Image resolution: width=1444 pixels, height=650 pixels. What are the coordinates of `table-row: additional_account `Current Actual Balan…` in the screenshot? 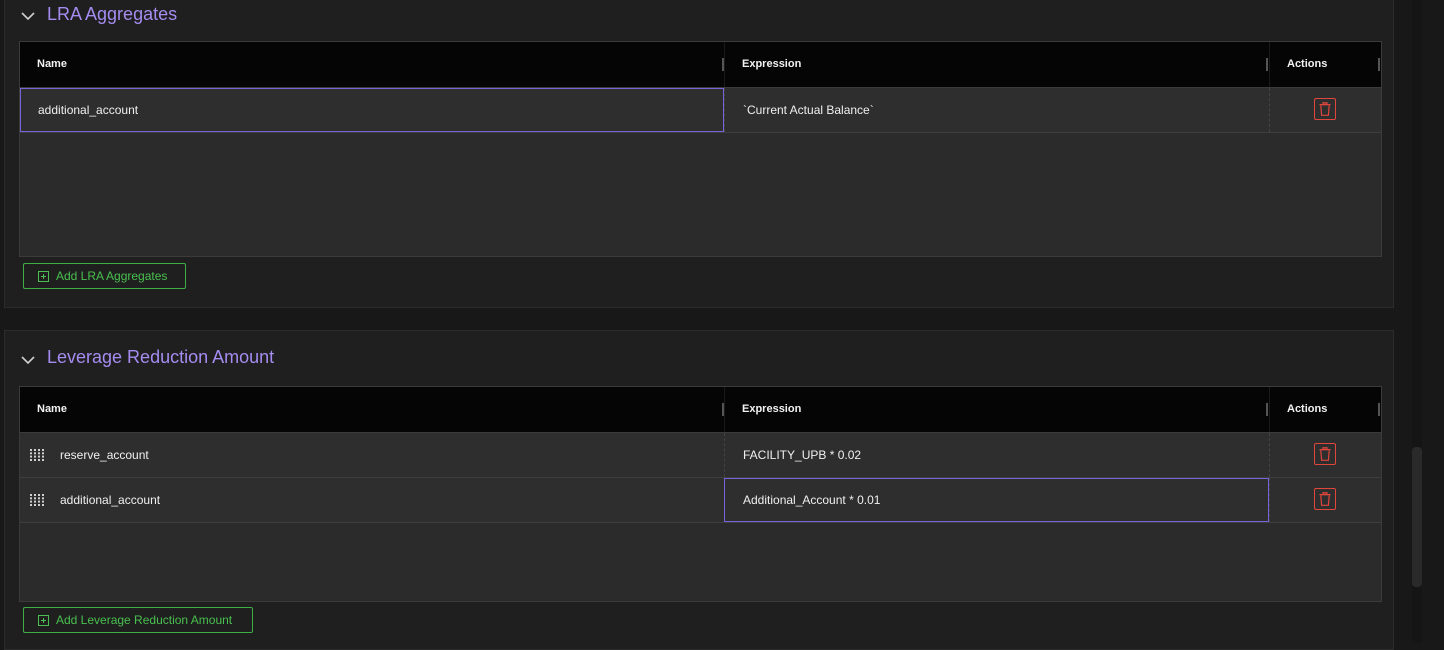 It's located at (700, 110).